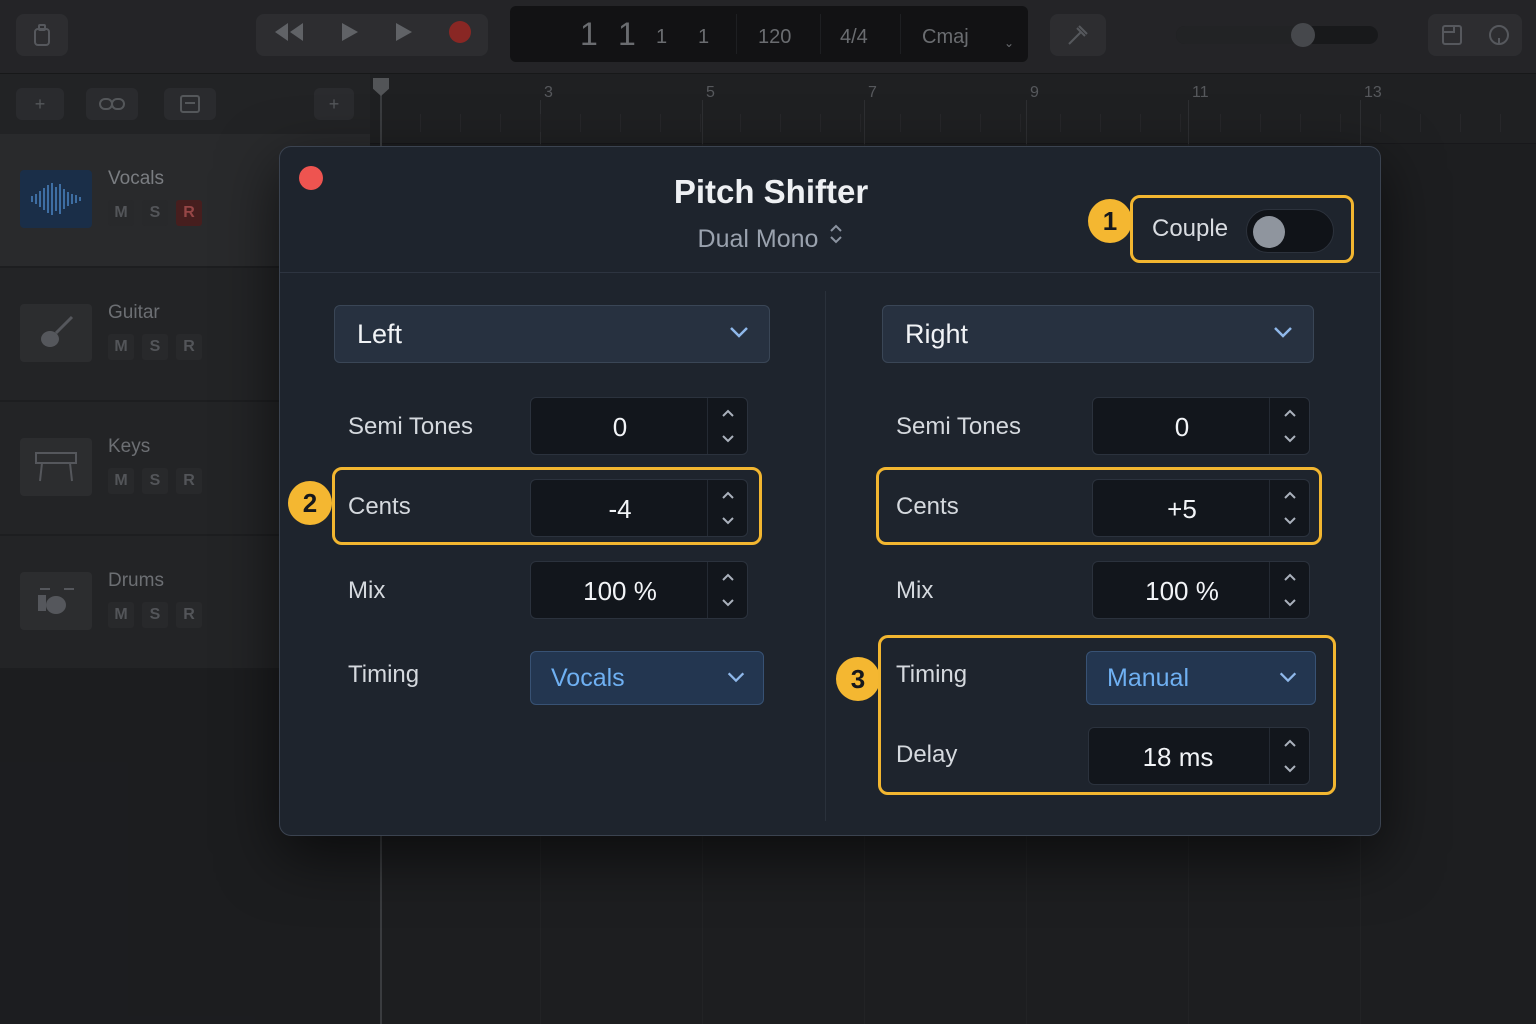 The width and height of the screenshot is (1536, 1024). Describe the element at coordinates (1190, 228) in the screenshot. I see `couple-label: Couple` at that location.